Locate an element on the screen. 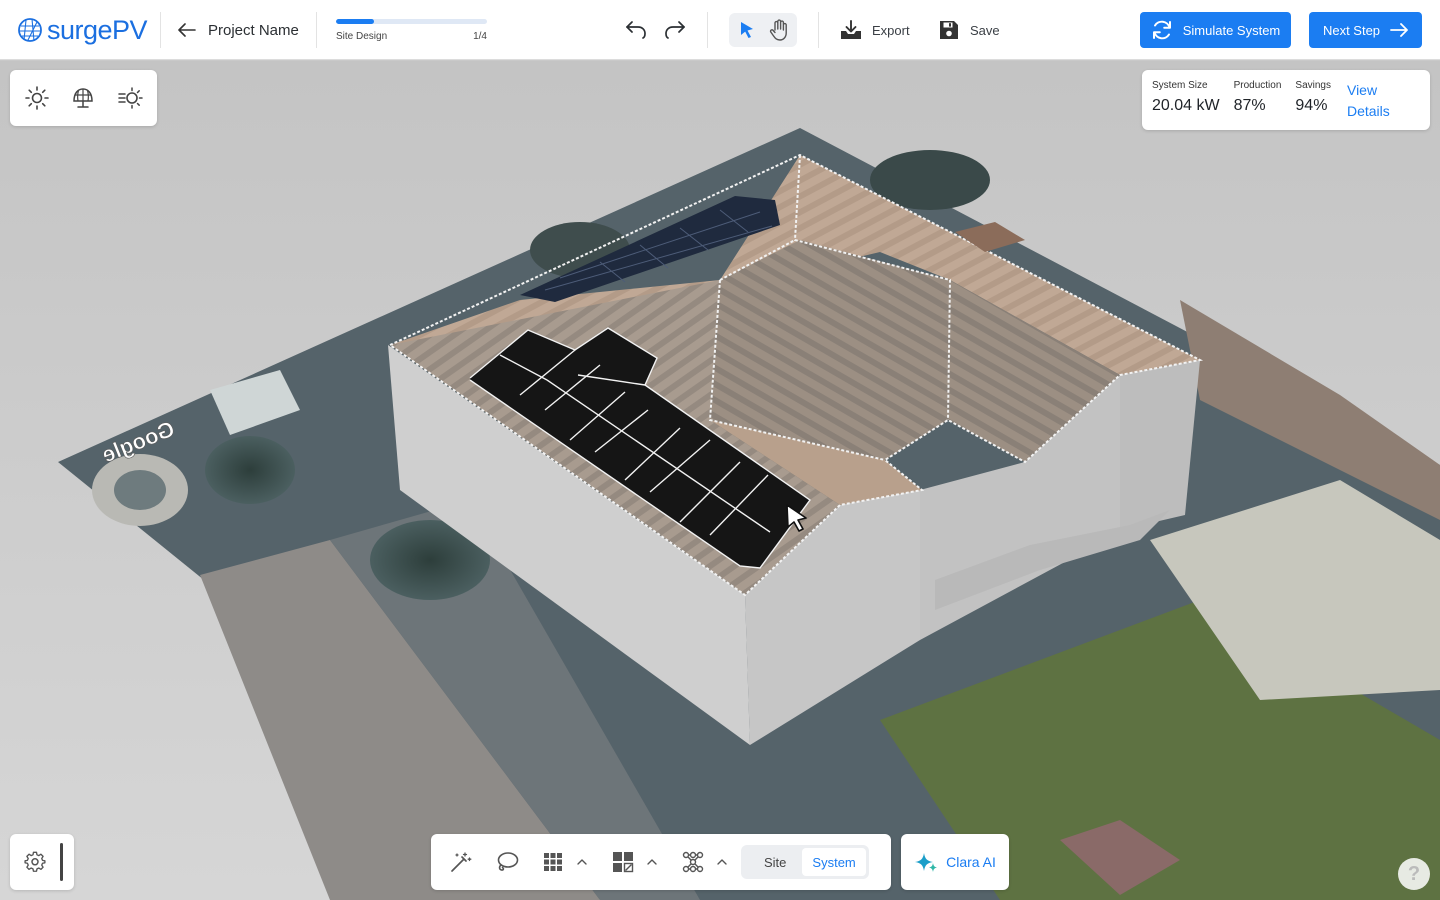 This screenshot has height=900, width=1440. view-tools-panel is located at coordinates (83, 98).